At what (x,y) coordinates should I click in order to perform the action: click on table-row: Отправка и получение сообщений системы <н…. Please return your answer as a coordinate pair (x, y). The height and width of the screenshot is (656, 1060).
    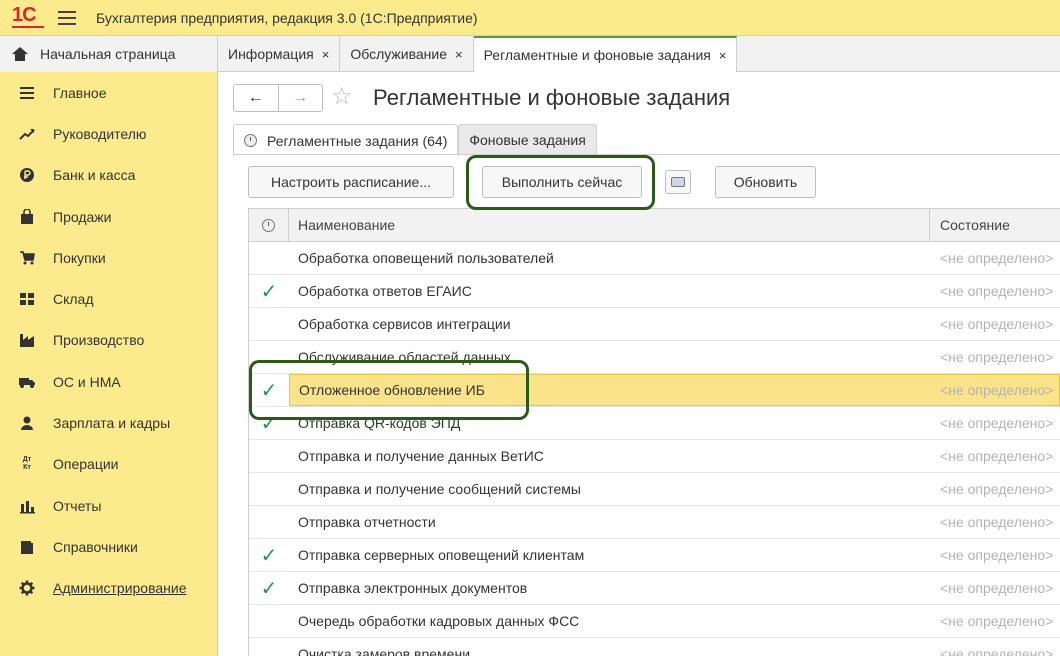
    Looking at the image, I should click on (654, 489).